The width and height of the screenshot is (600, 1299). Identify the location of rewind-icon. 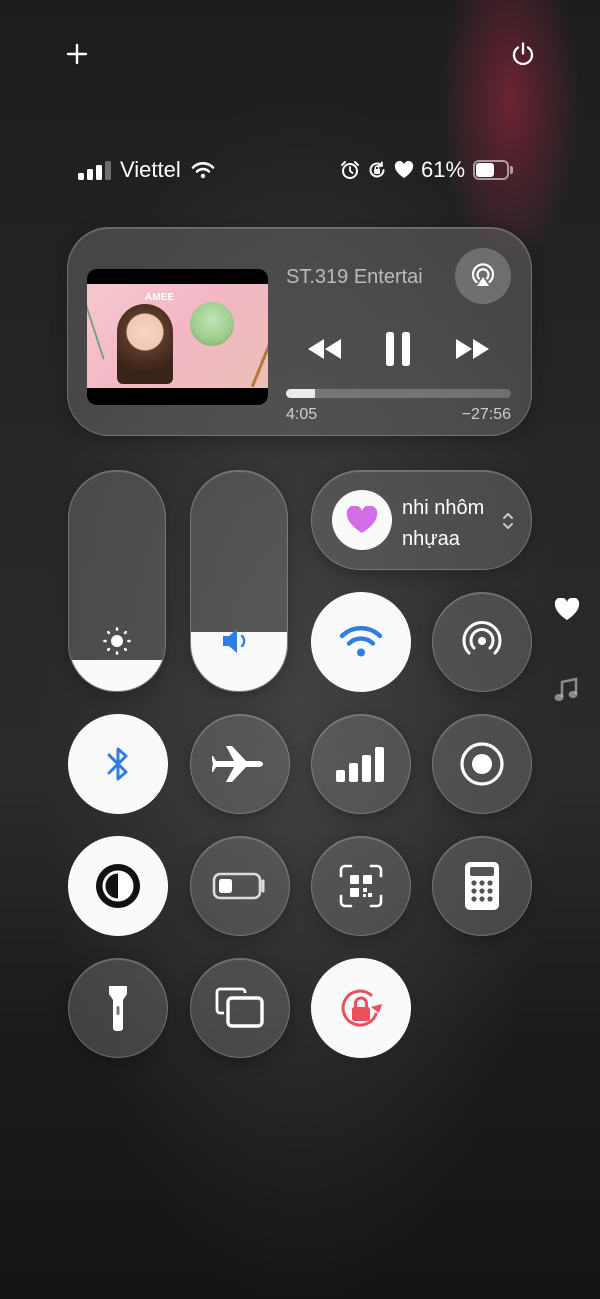
(324, 349).